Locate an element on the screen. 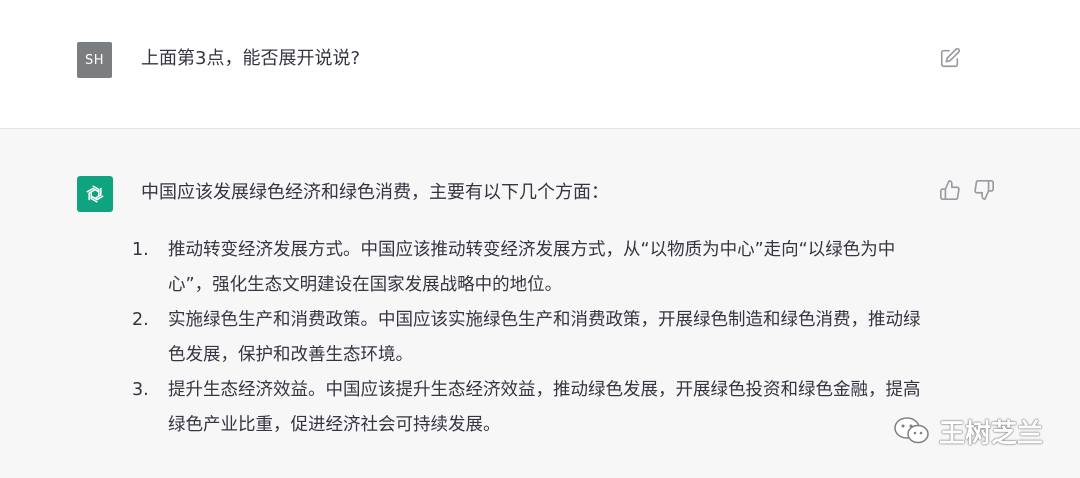  thumbs-down-icon is located at coordinates (984, 190).